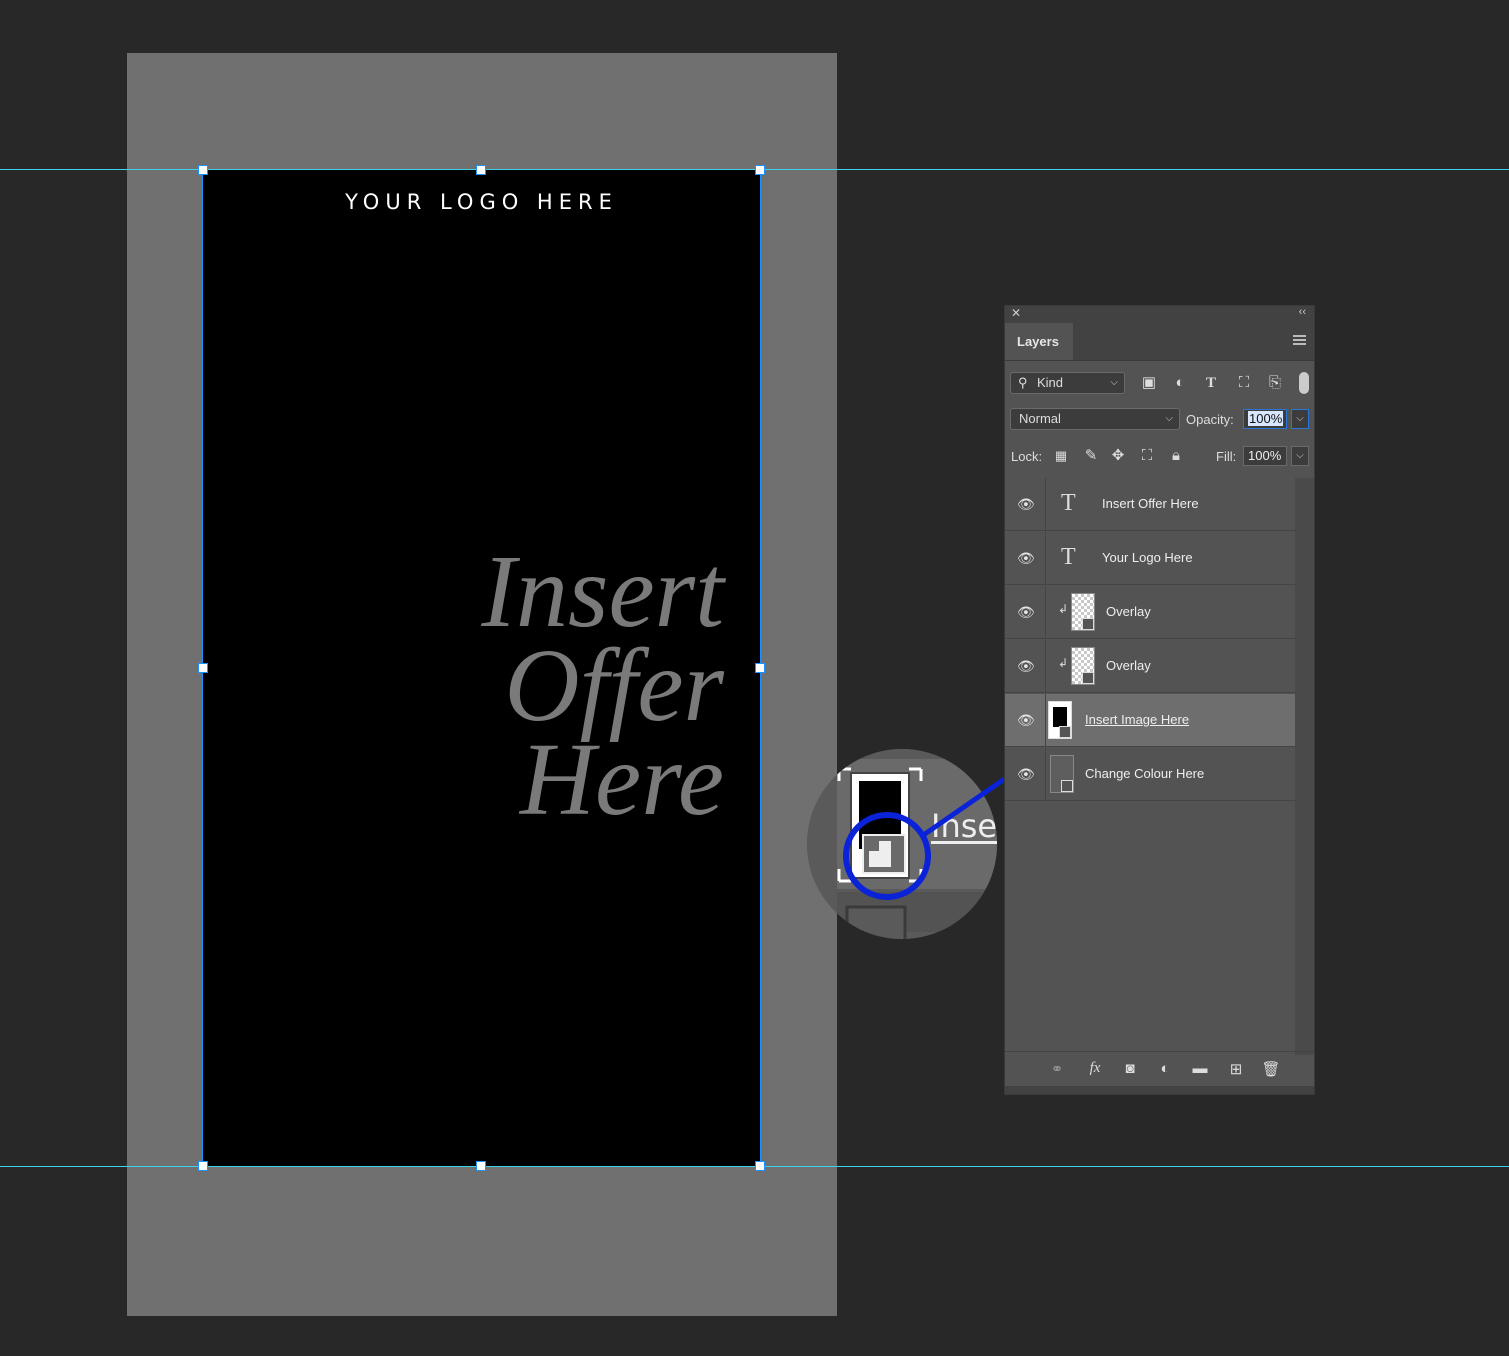  Describe the element at coordinates (1027, 456) in the screenshot. I see `lock-label: Lock:` at that location.